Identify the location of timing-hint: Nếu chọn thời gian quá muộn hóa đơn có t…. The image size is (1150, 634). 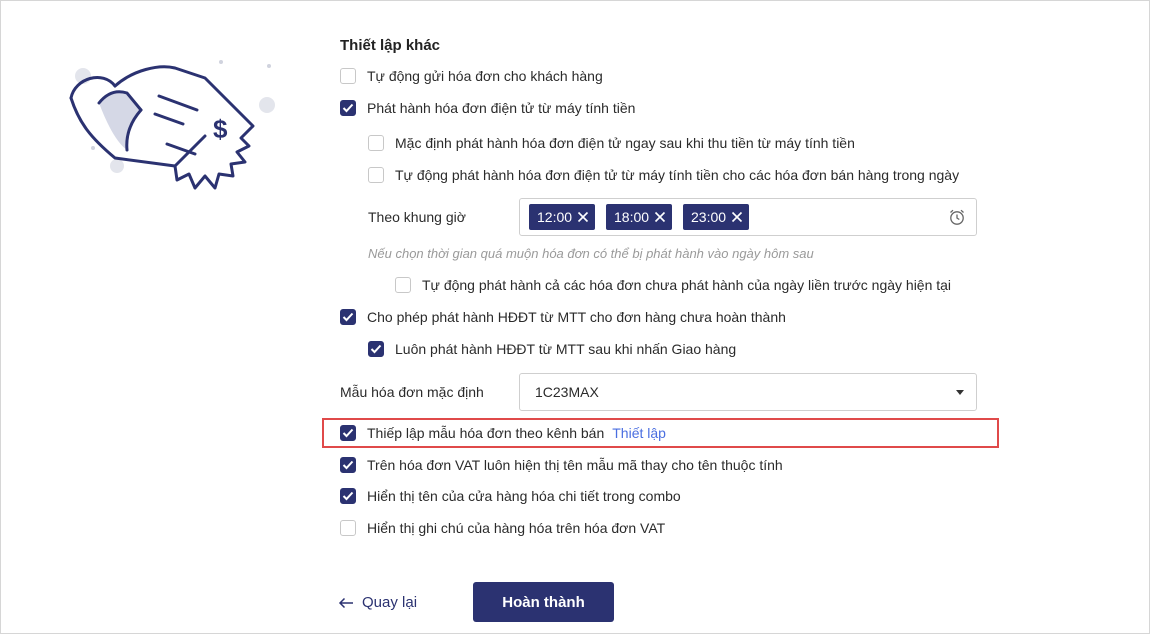
(591, 253).